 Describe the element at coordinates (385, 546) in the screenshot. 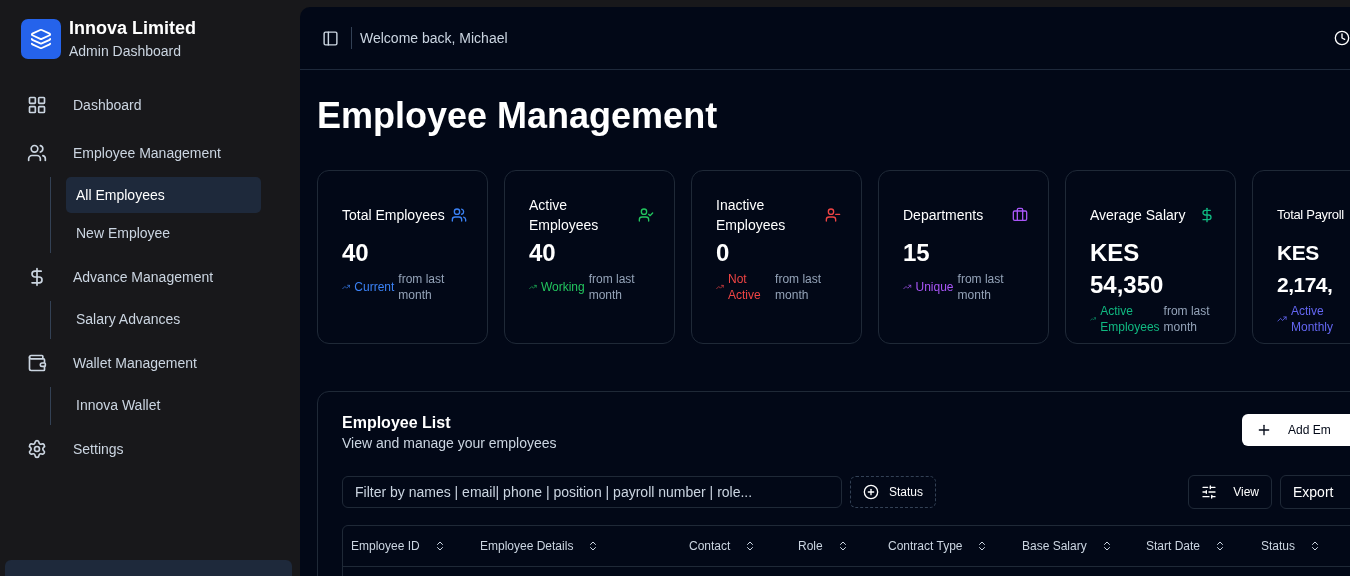

I see `column-header: Employee ID` at that location.